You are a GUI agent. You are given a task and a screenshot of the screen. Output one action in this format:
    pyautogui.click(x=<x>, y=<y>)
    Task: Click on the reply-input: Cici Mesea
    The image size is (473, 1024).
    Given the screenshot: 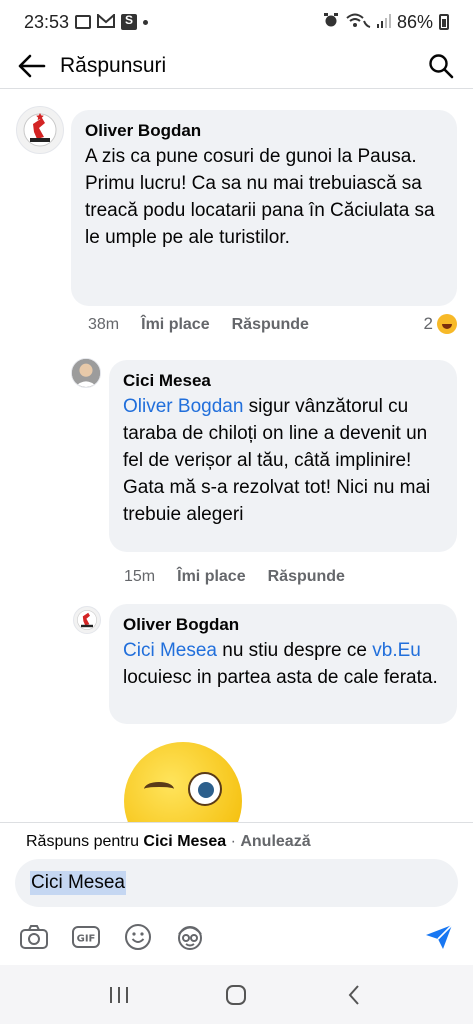 What is the action you would take?
    pyautogui.click(x=236, y=883)
    